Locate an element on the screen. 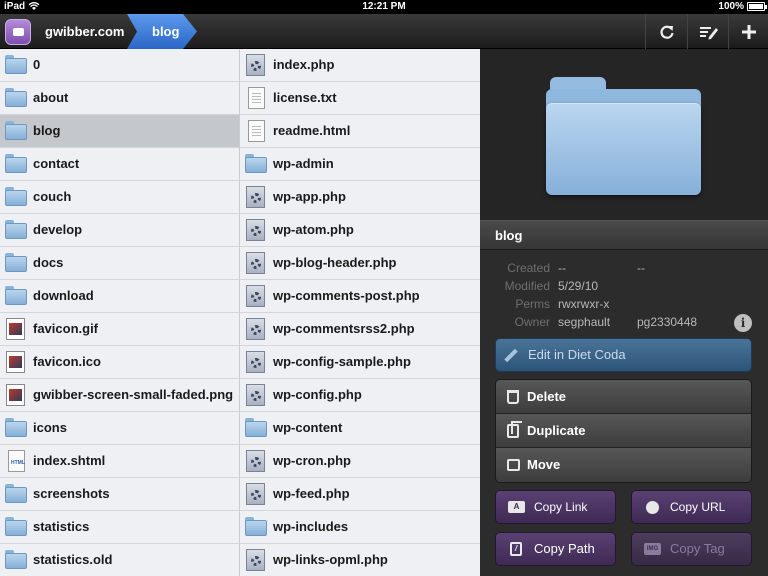  file-row: wp-content is located at coordinates (360, 428).